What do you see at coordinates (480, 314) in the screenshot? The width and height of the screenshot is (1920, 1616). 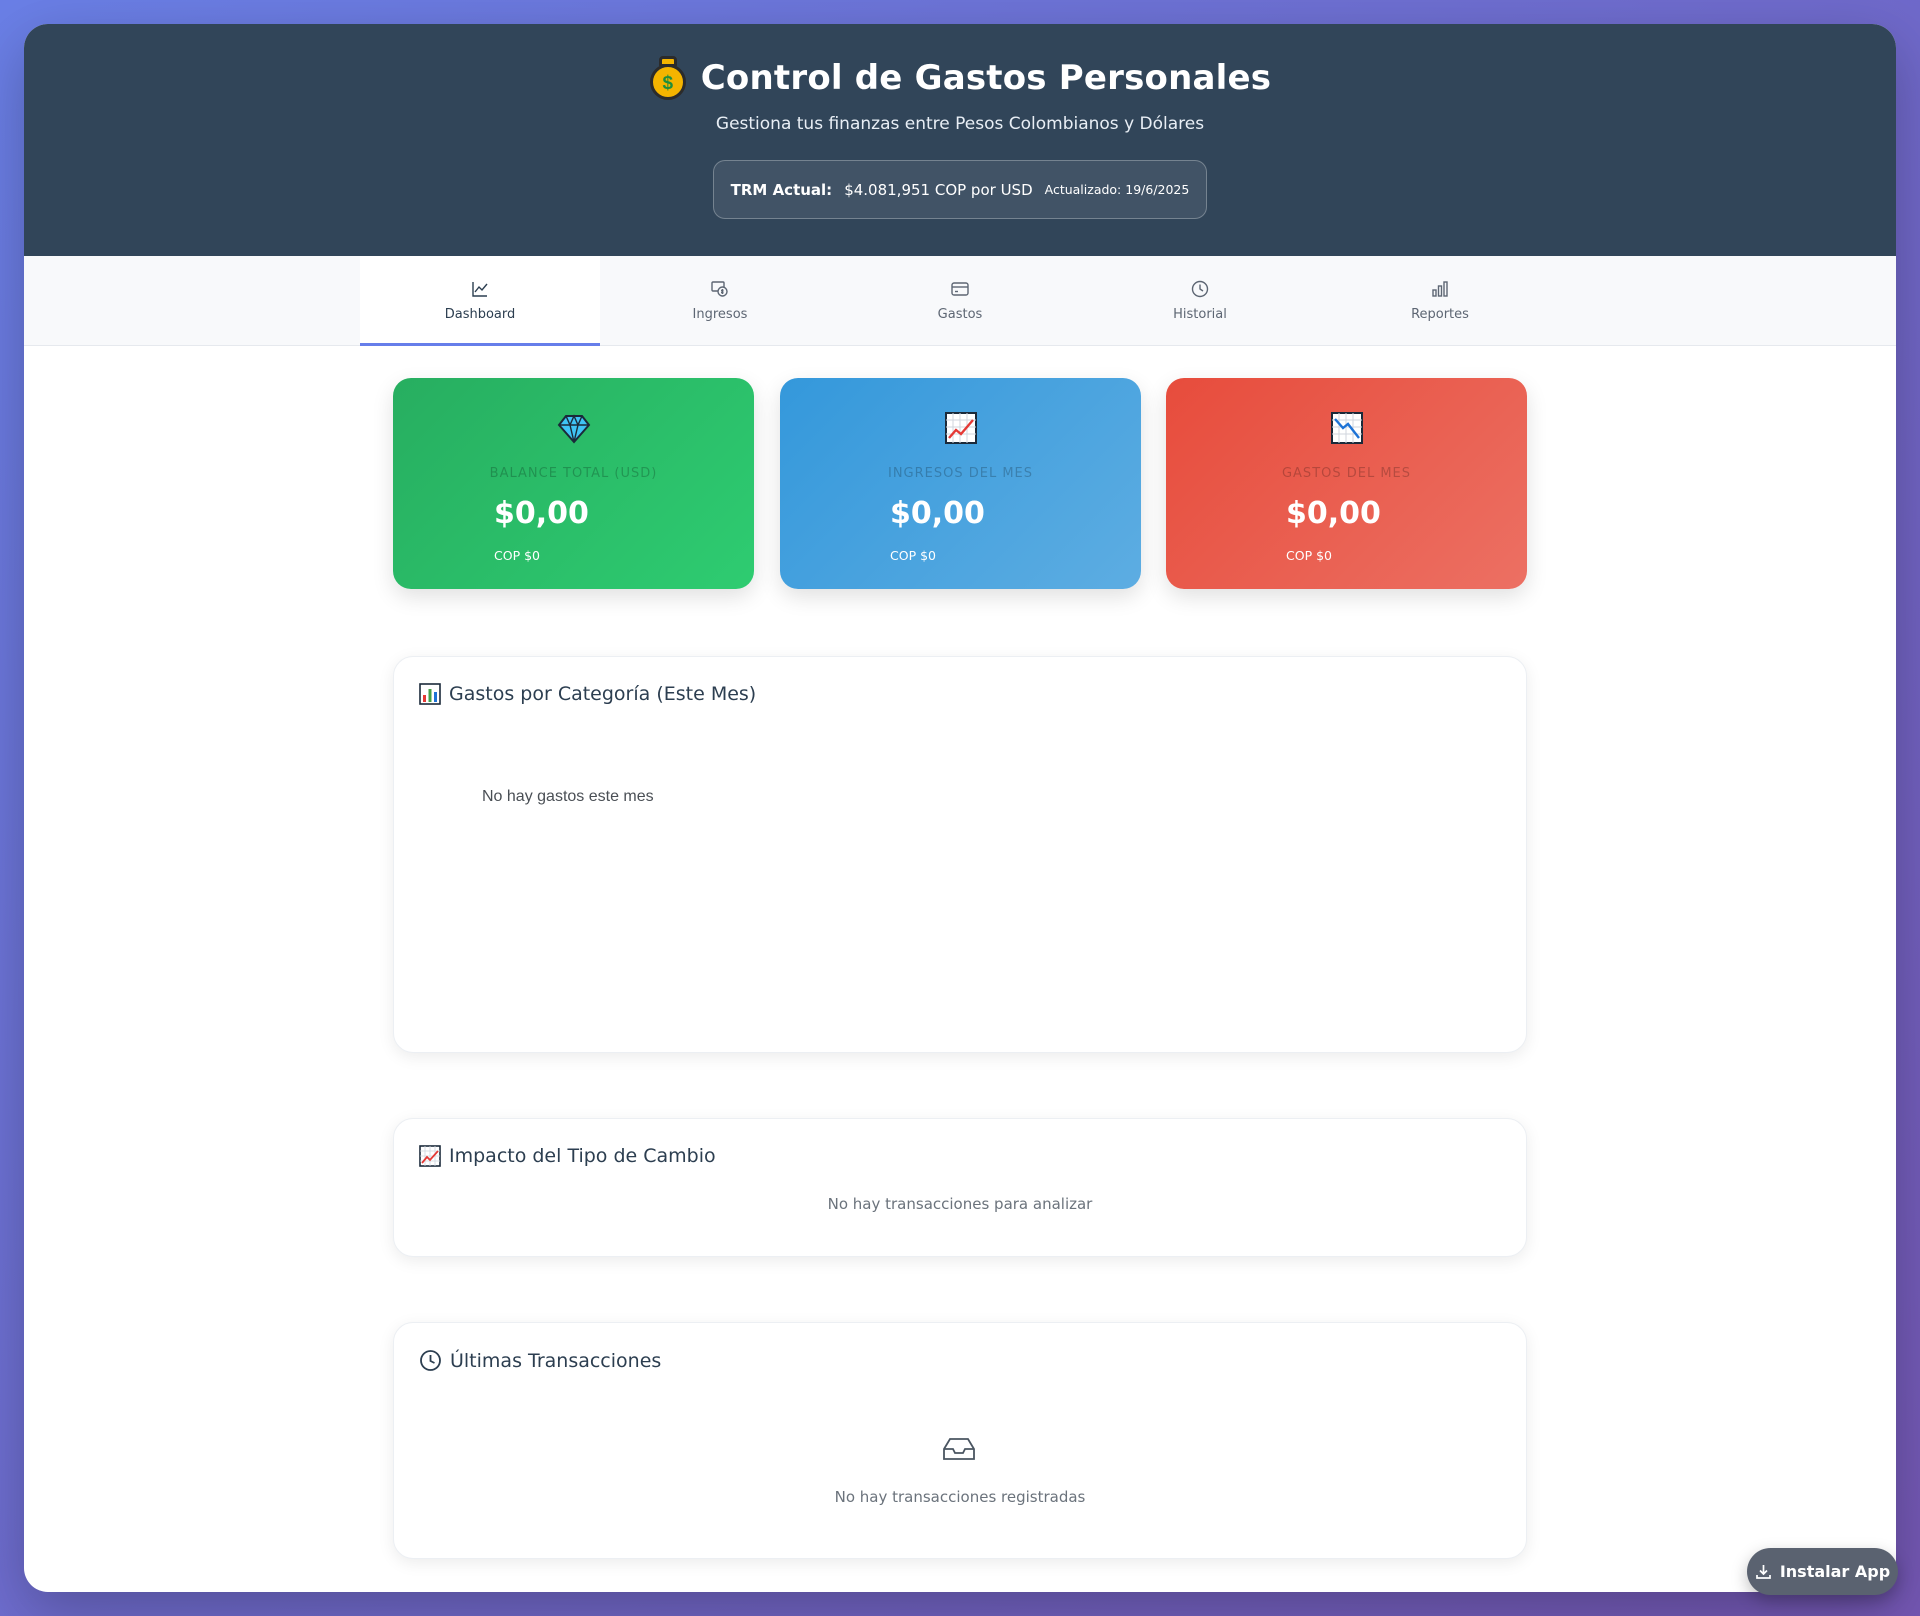 I see `tab-label: Dashboard` at bounding box center [480, 314].